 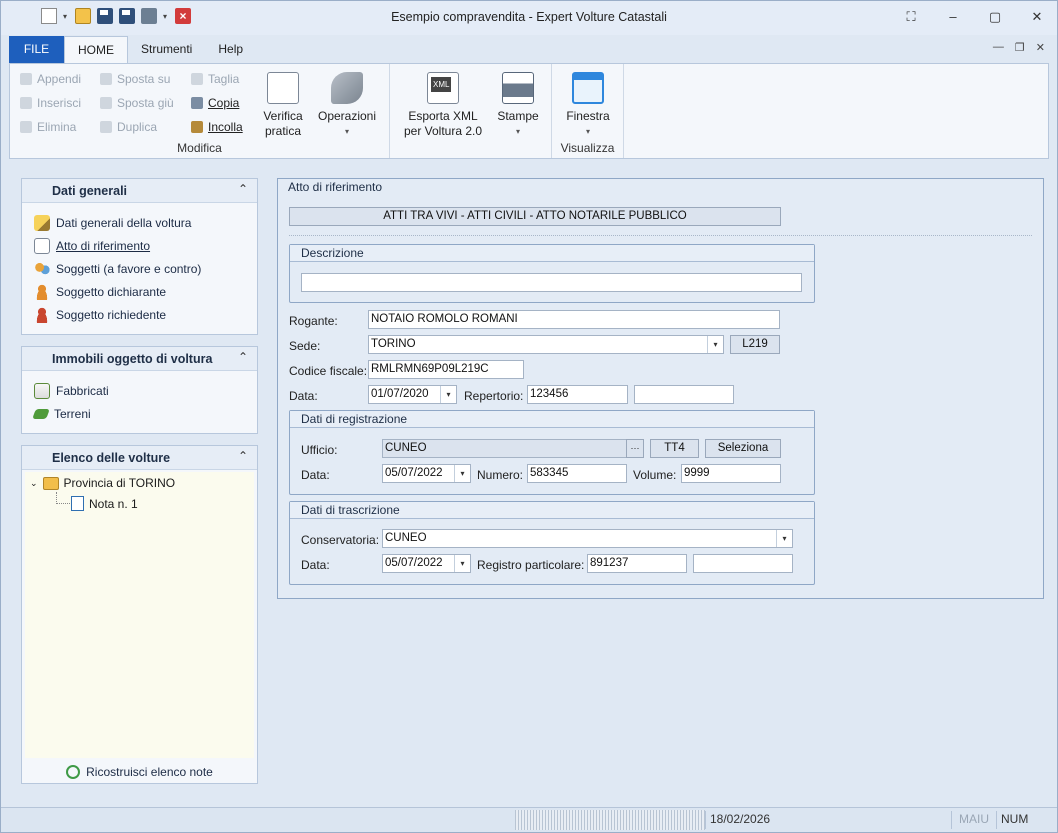 I want to click on group-label-visualizza: Visualizza, so click(x=587, y=148).